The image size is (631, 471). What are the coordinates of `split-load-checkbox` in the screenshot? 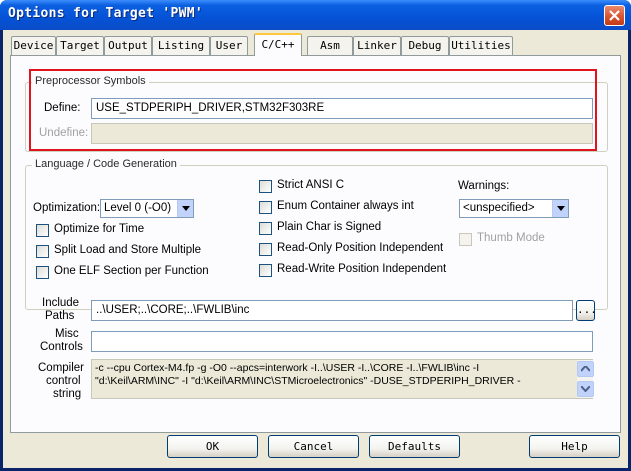 It's located at (42, 251).